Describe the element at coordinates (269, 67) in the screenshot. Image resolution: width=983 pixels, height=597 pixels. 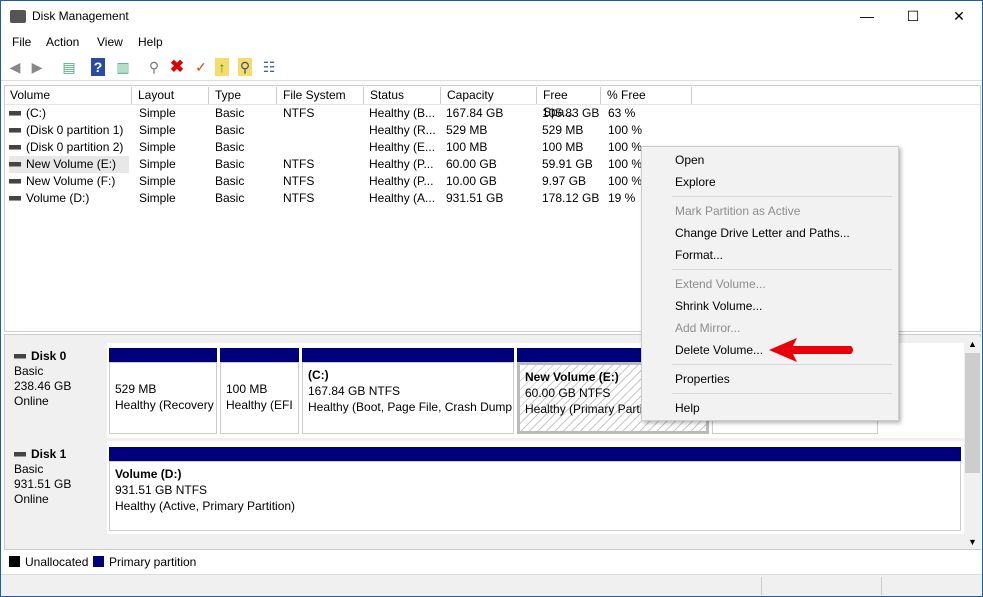
I see `properties-icon: ☷` at that location.